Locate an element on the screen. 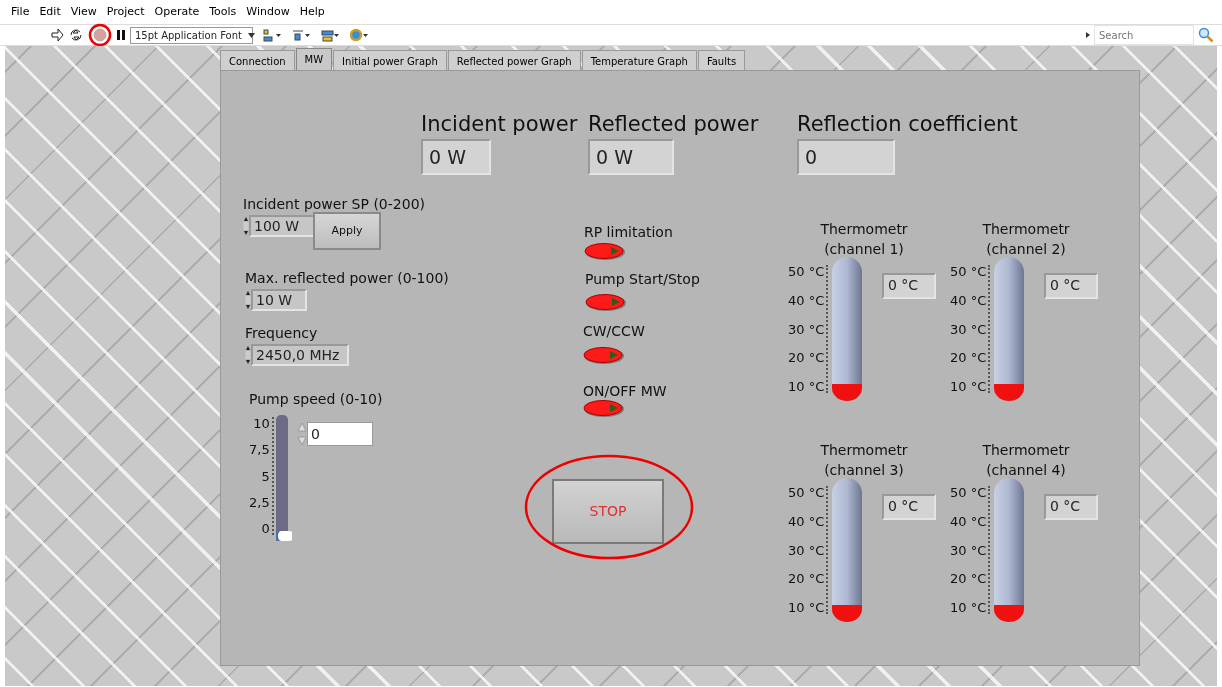  pause-icon is located at coordinates (121, 35).